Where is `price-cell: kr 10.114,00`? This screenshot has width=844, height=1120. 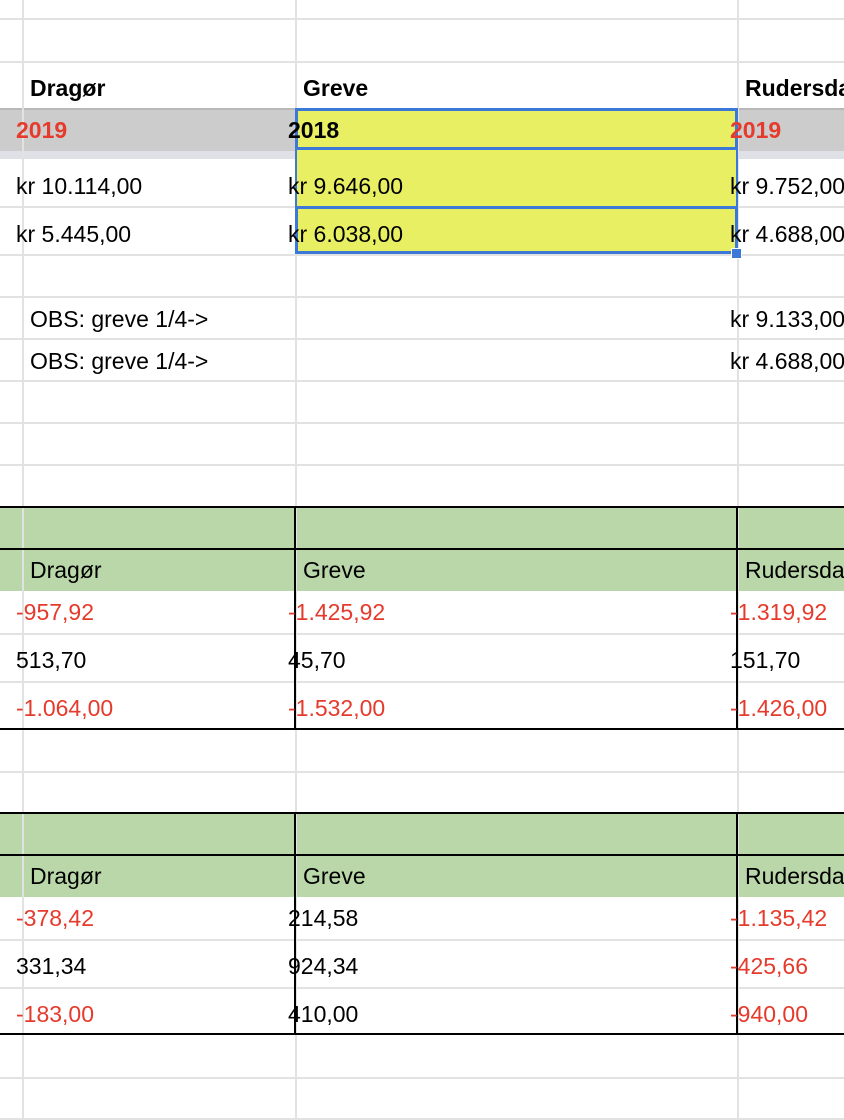 price-cell: kr 10.114,00 is located at coordinates (79, 186).